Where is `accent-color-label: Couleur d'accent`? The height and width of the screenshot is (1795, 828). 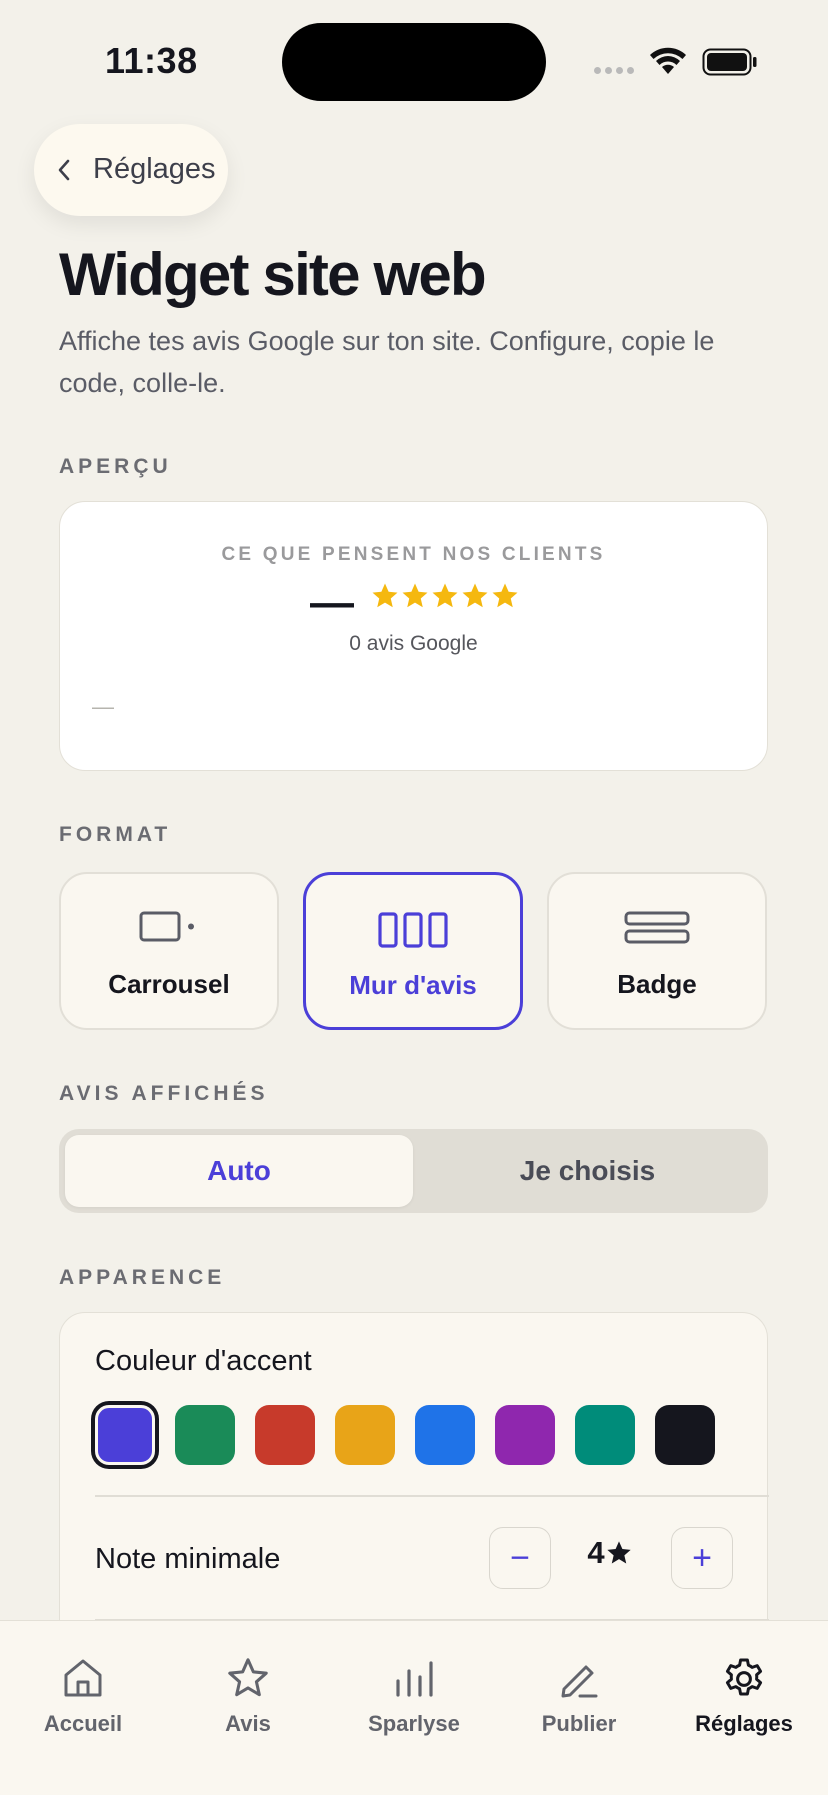
accent-color-label: Couleur d'accent is located at coordinates (203, 1361).